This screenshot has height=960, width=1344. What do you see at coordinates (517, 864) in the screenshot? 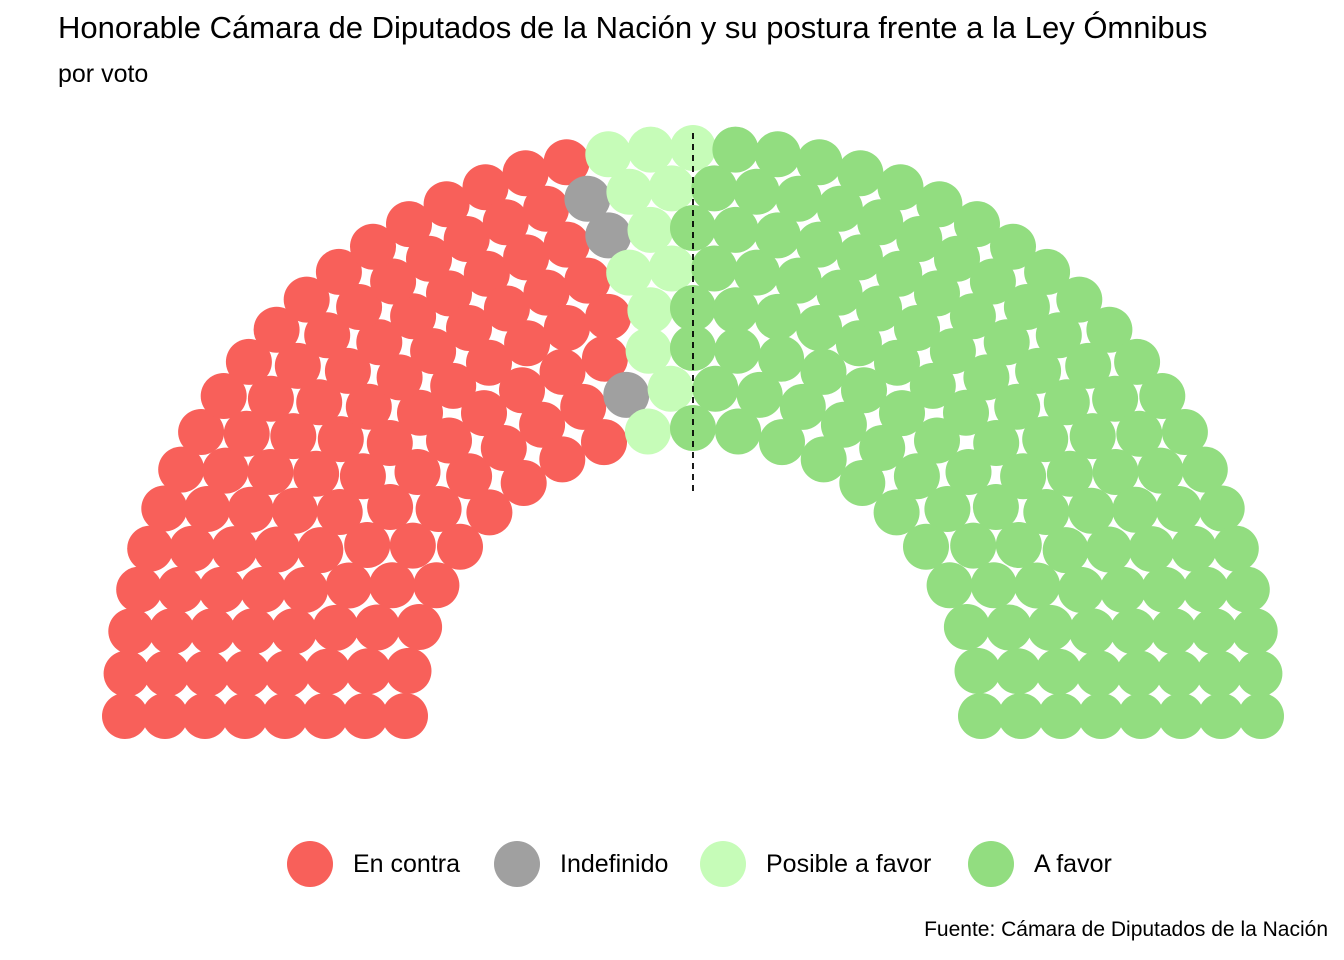
I see `legend-key-indefinido` at bounding box center [517, 864].